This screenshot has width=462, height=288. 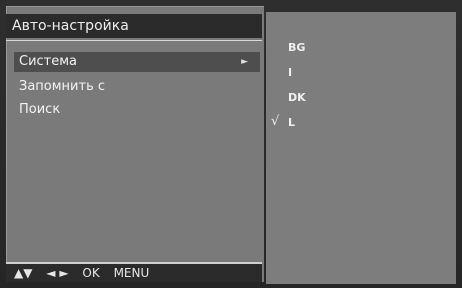 I want to click on menu-item-system-label: Система, so click(x=48, y=61).